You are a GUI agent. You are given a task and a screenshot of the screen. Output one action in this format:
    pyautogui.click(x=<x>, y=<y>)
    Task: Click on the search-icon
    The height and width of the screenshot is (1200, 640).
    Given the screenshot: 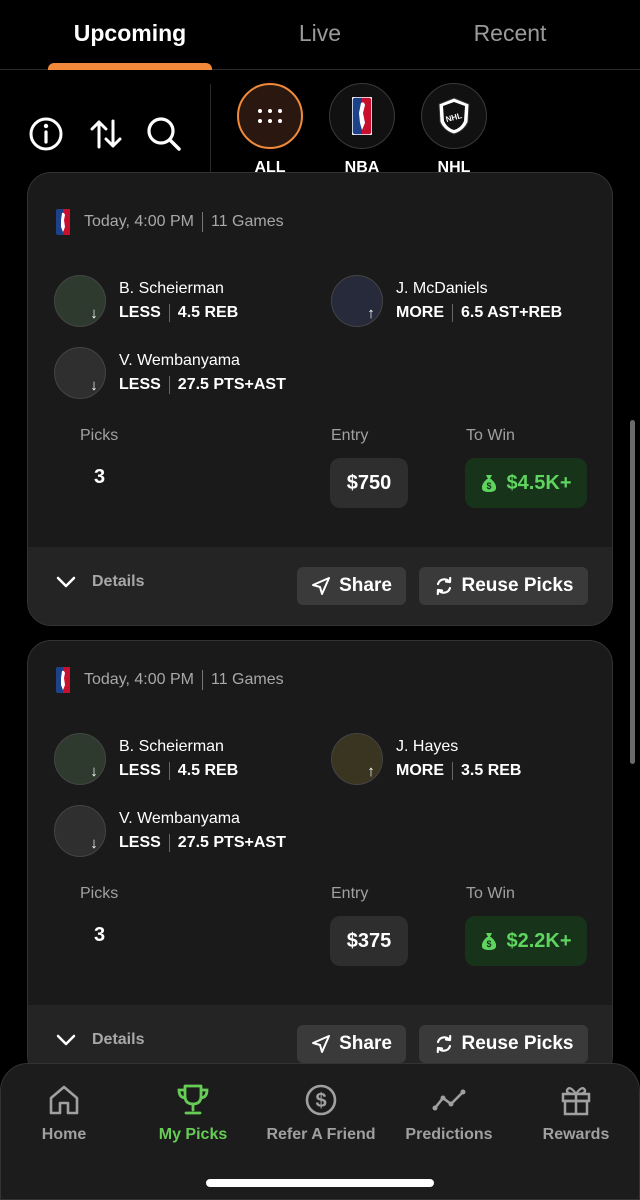 What is the action you would take?
    pyautogui.click(x=164, y=134)
    